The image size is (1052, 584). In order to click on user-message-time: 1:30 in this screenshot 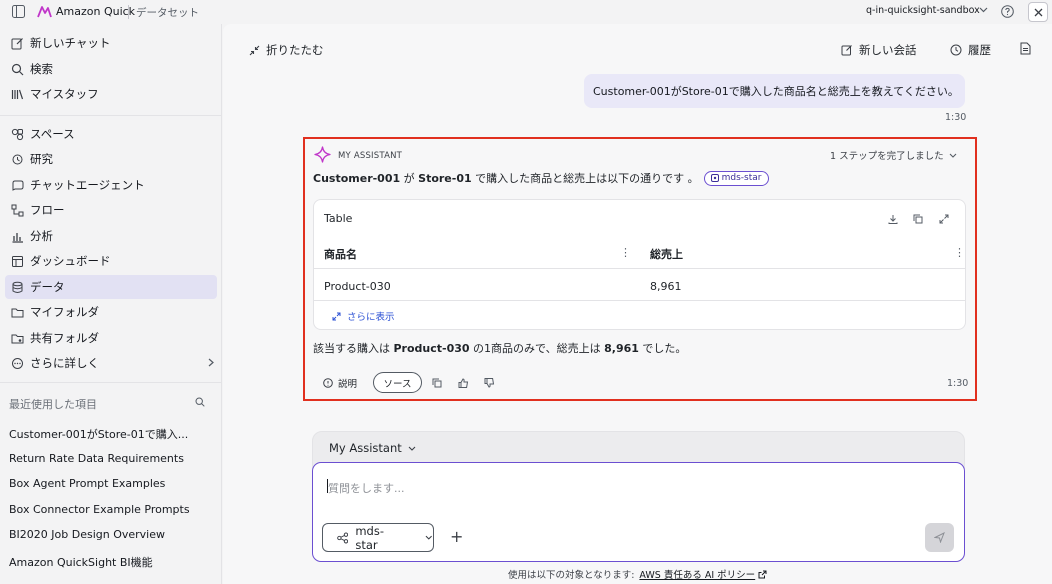, I will do `click(956, 117)`.